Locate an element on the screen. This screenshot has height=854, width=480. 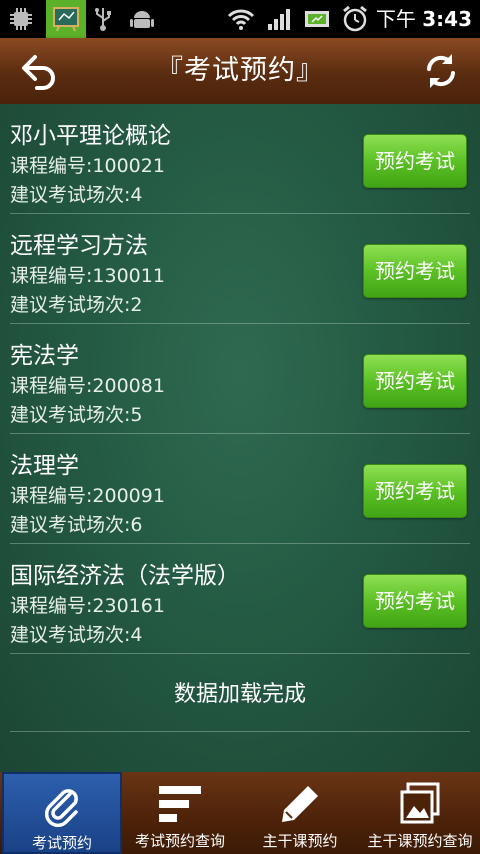
wifi-icon is located at coordinates (241, 19).